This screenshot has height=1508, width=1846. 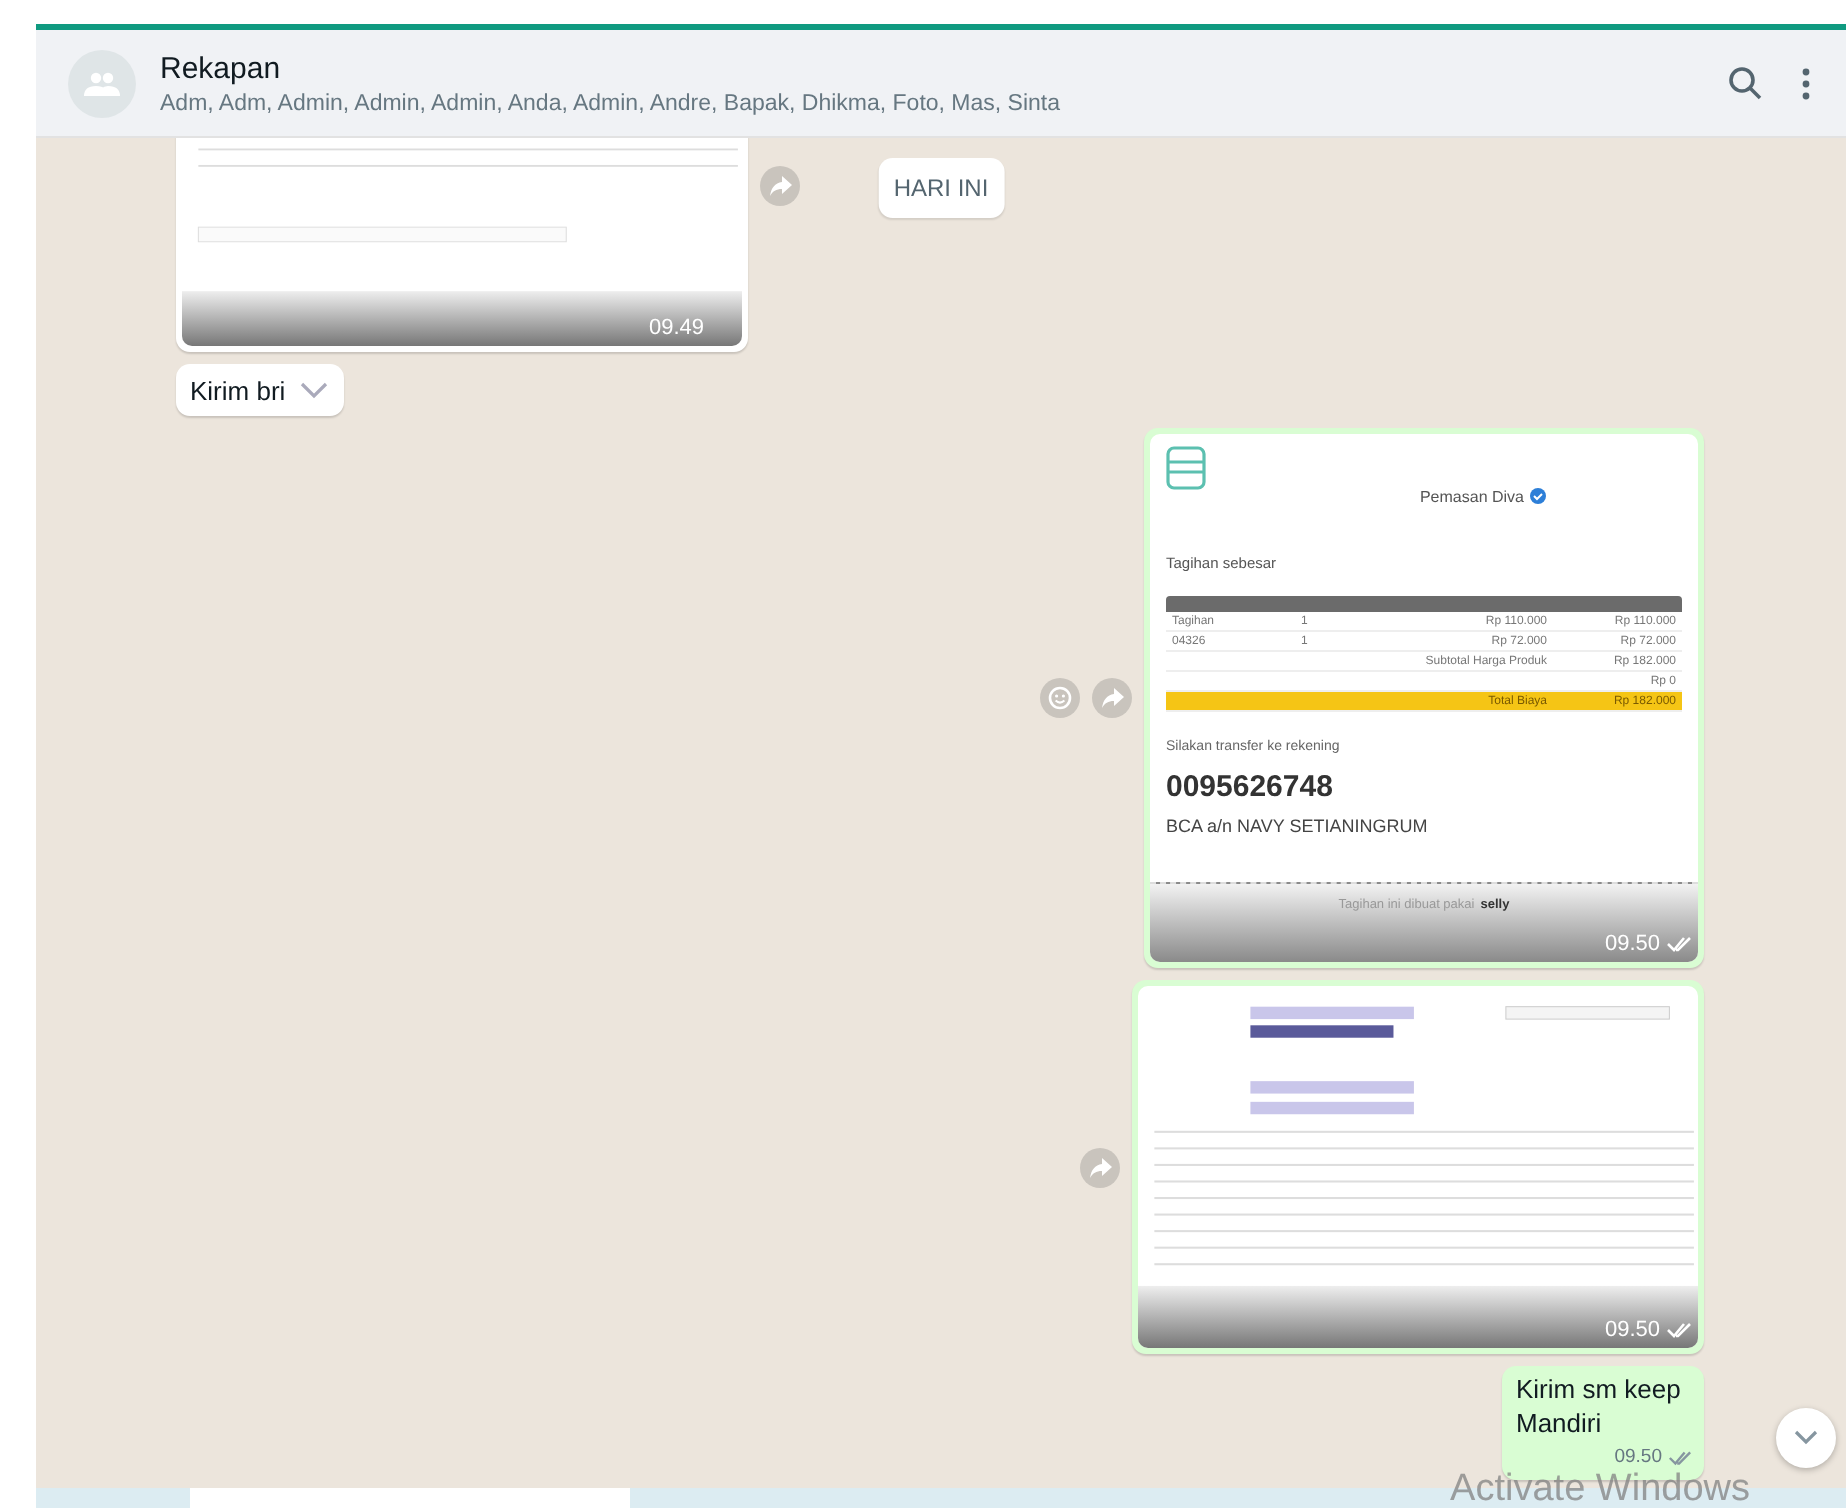 What do you see at coordinates (1600, 1489) in the screenshot?
I see `activation-notice: Activate Windows` at bounding box center [1600, 1489].